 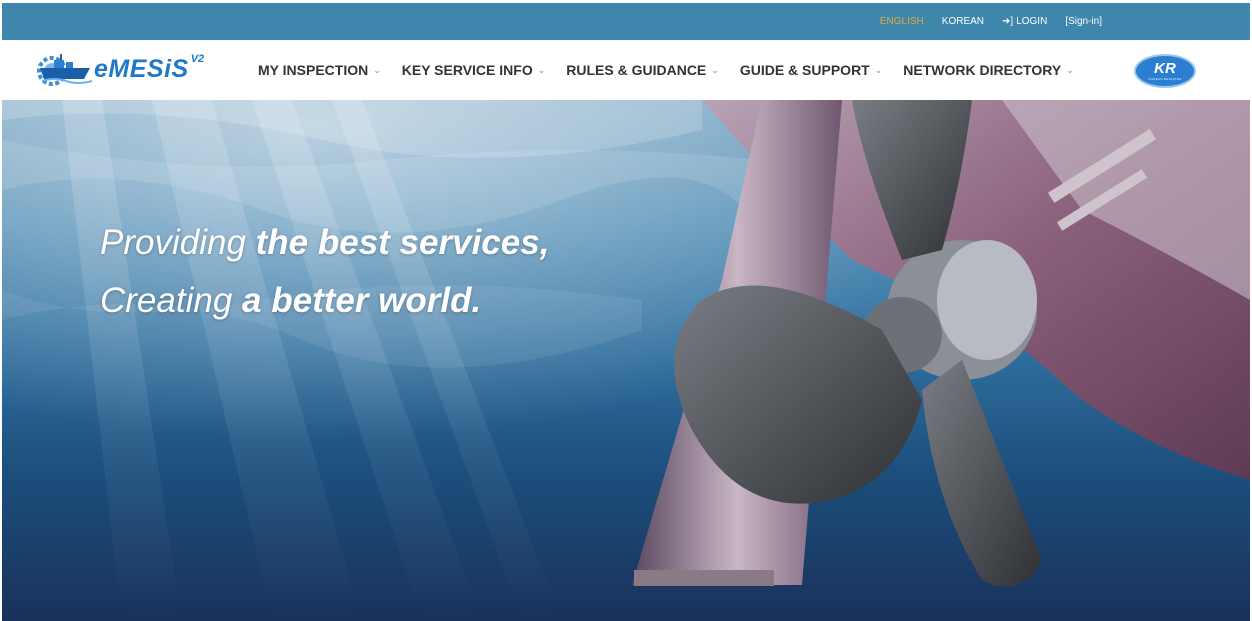 What do you see at coordinates (1032, 21) in the screenshot?
I see `login-label: LOGIN` at bounding box center [1032, 21].